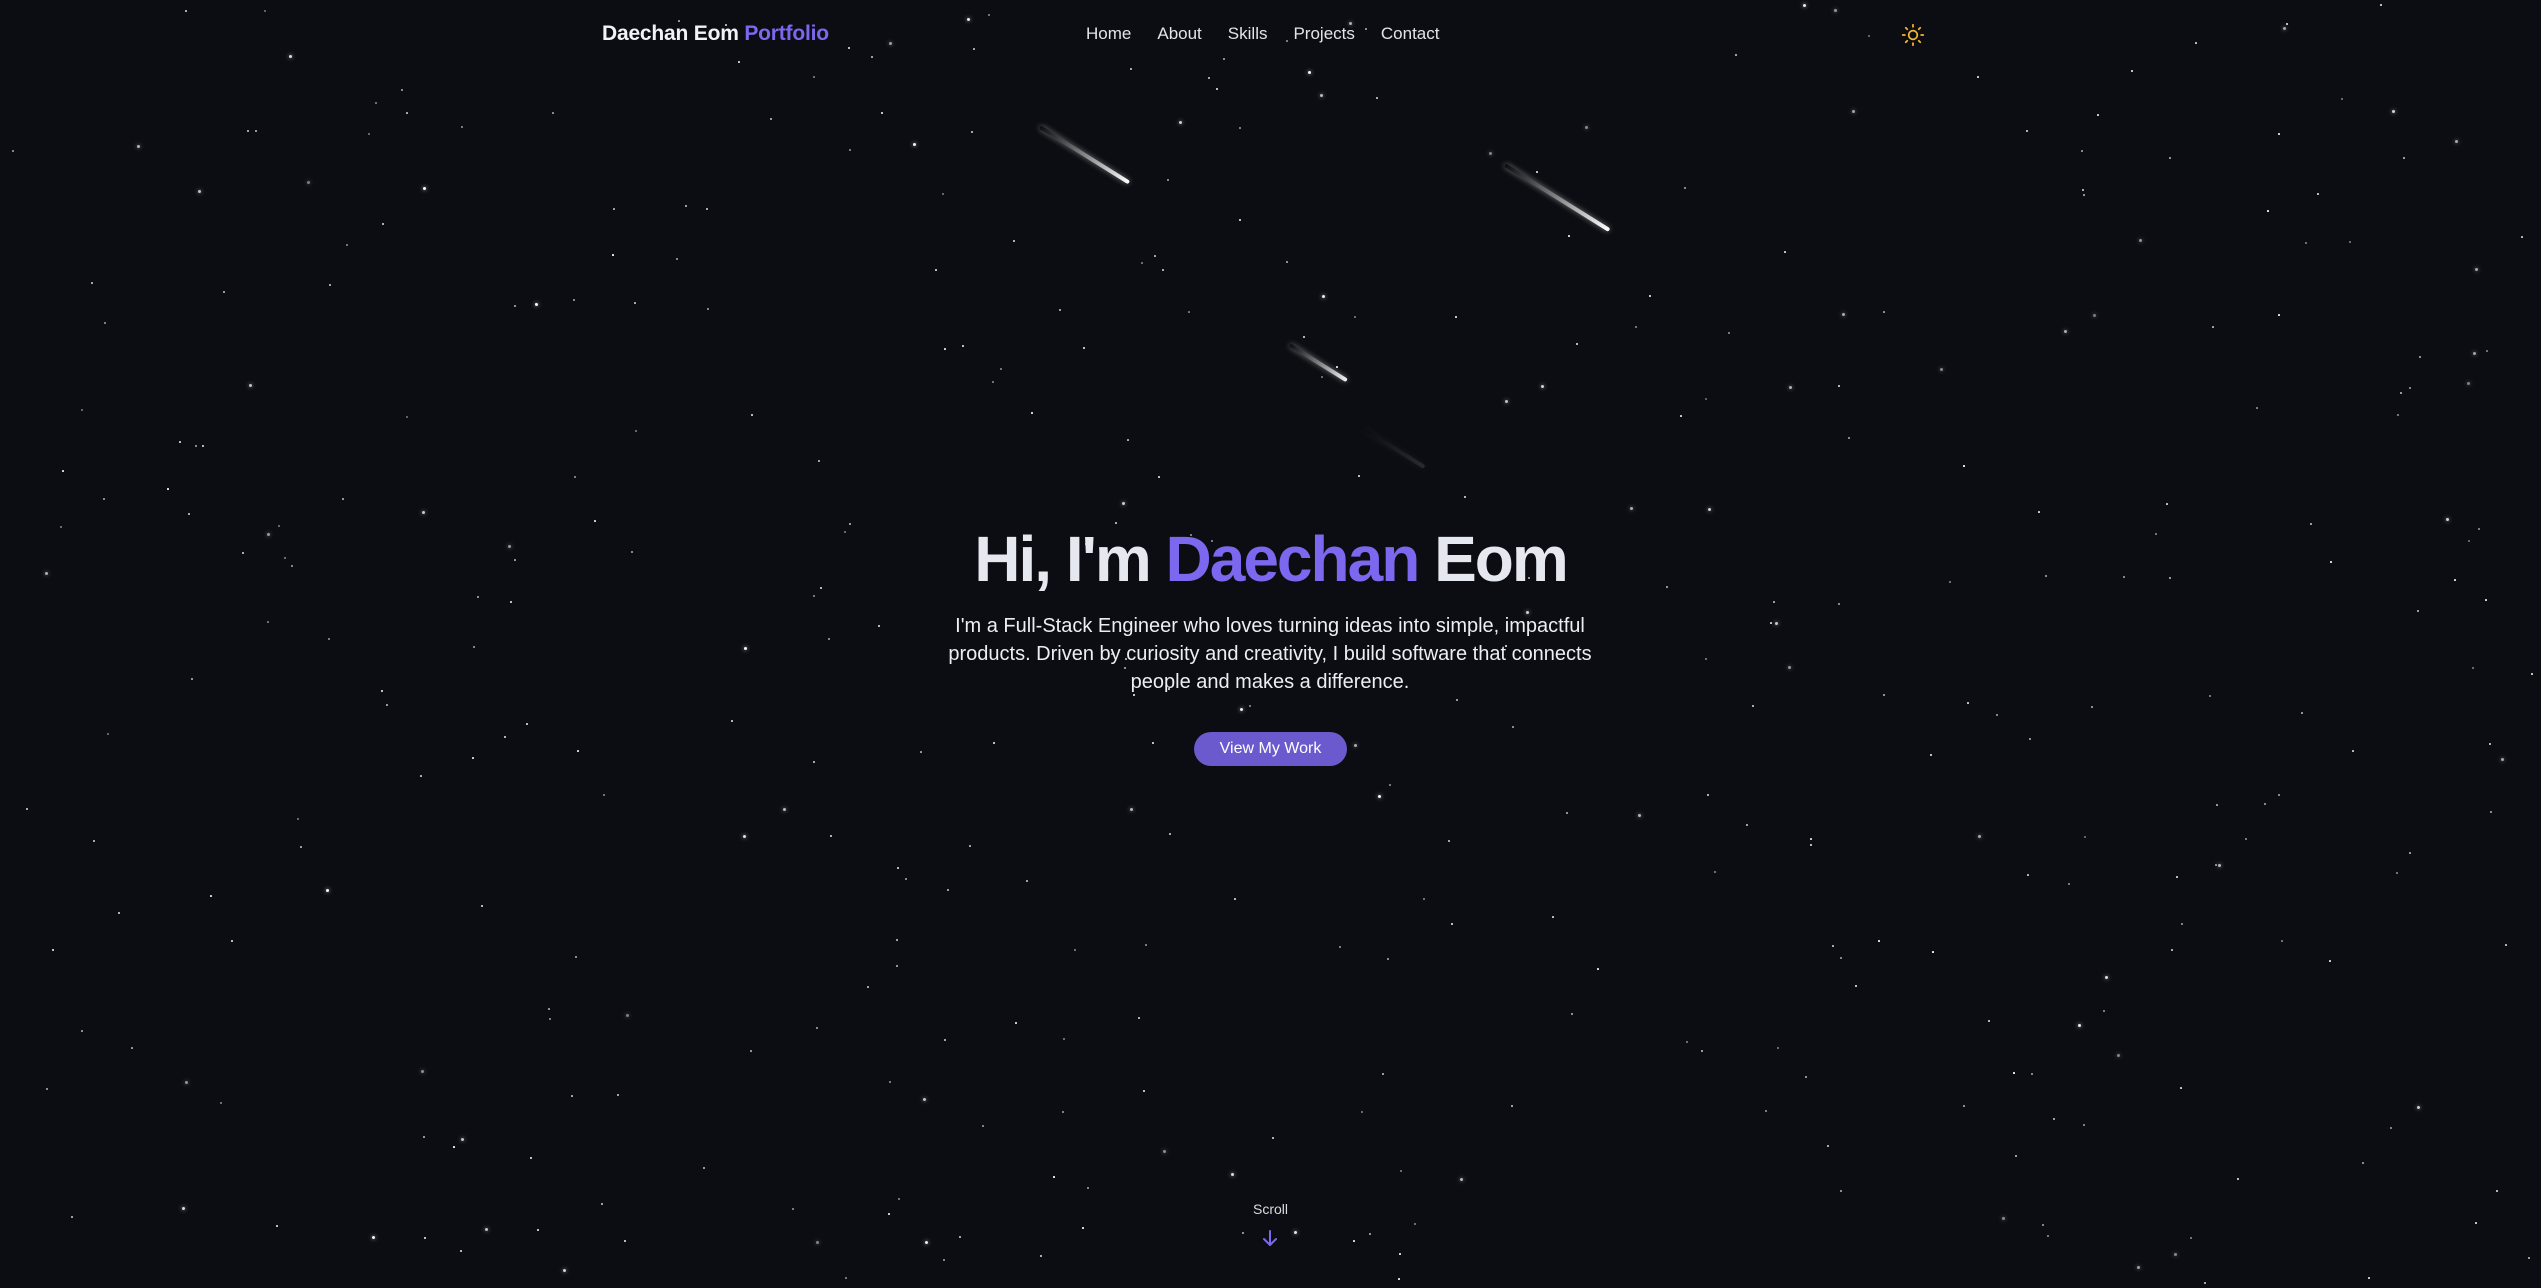 The width and height of the screenshot is (2541, 1288). Describe the element at coordinates (670, 33) in the screenshot. I see `brand-name: Daechan Eom` at that location.